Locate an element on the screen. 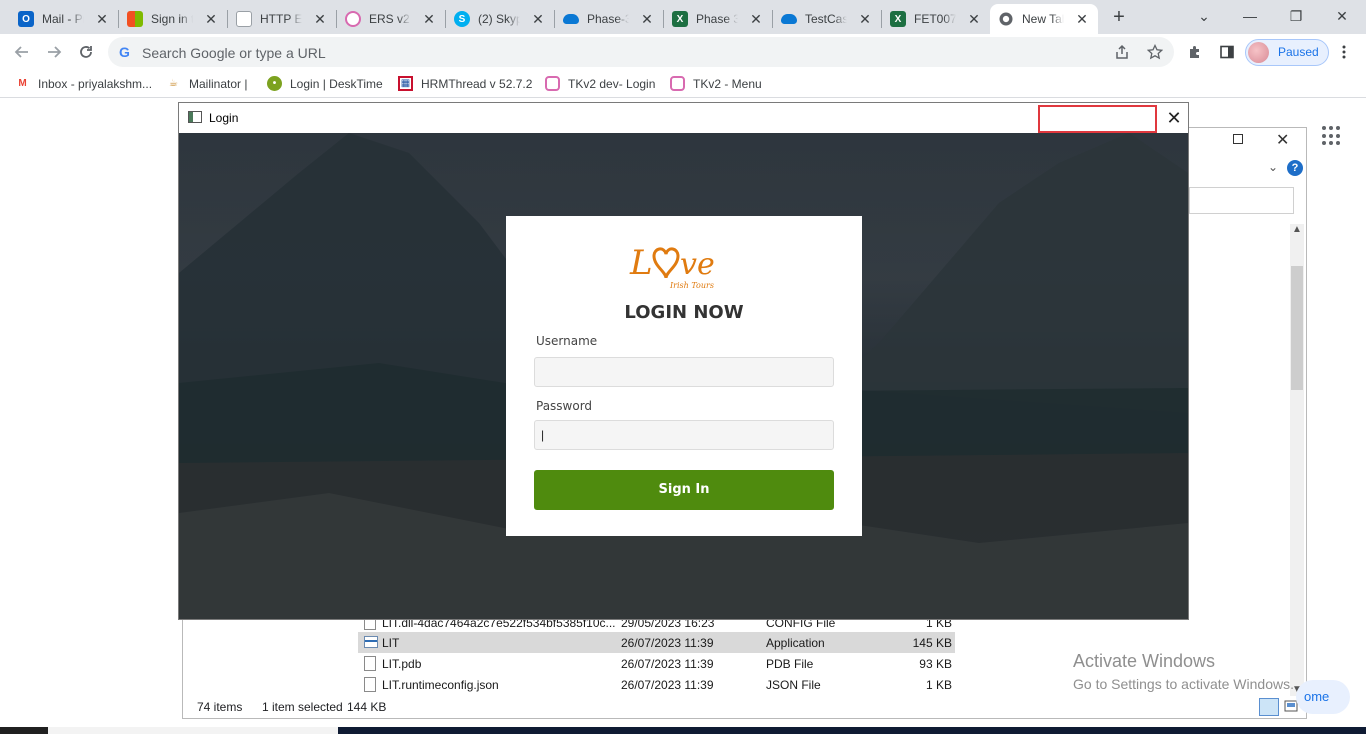  profile-button: Paused is located at coordinates (1287, 52).